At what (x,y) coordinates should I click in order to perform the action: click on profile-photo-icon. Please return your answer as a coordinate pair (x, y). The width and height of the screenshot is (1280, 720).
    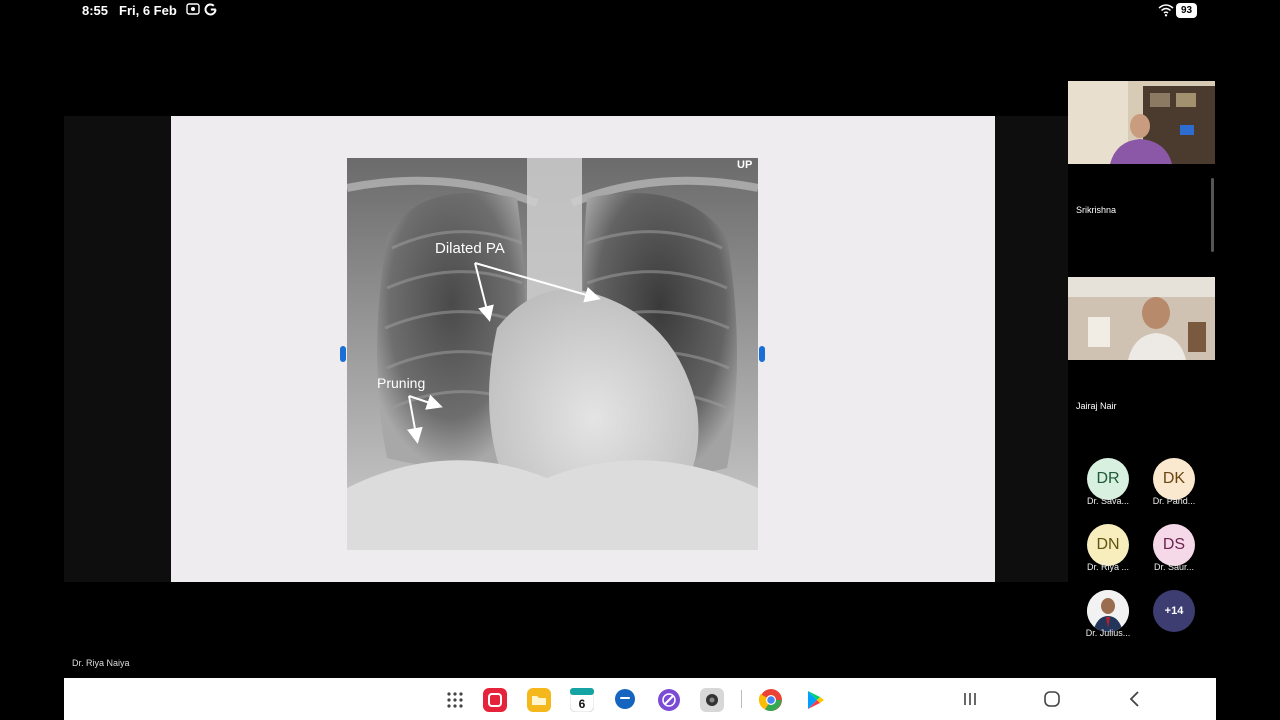
    Looking at the image, I should click on (1108, 611).